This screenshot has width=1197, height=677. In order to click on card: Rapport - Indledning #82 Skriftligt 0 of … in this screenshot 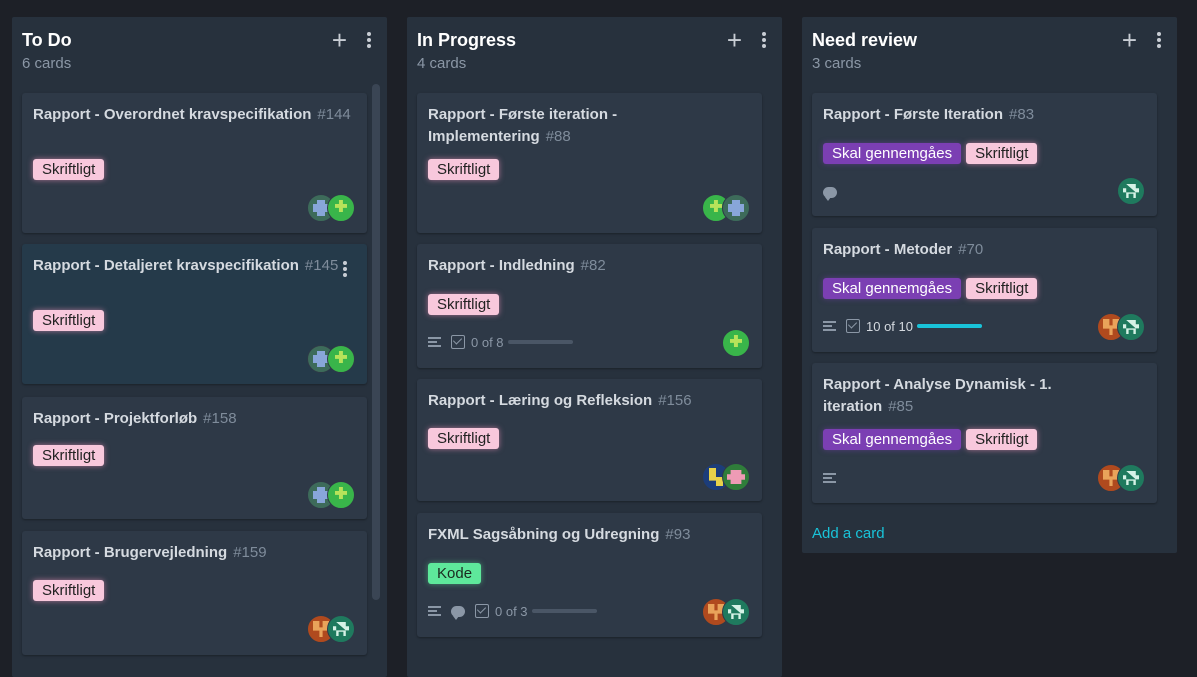, I will do `click(589, 306)`.